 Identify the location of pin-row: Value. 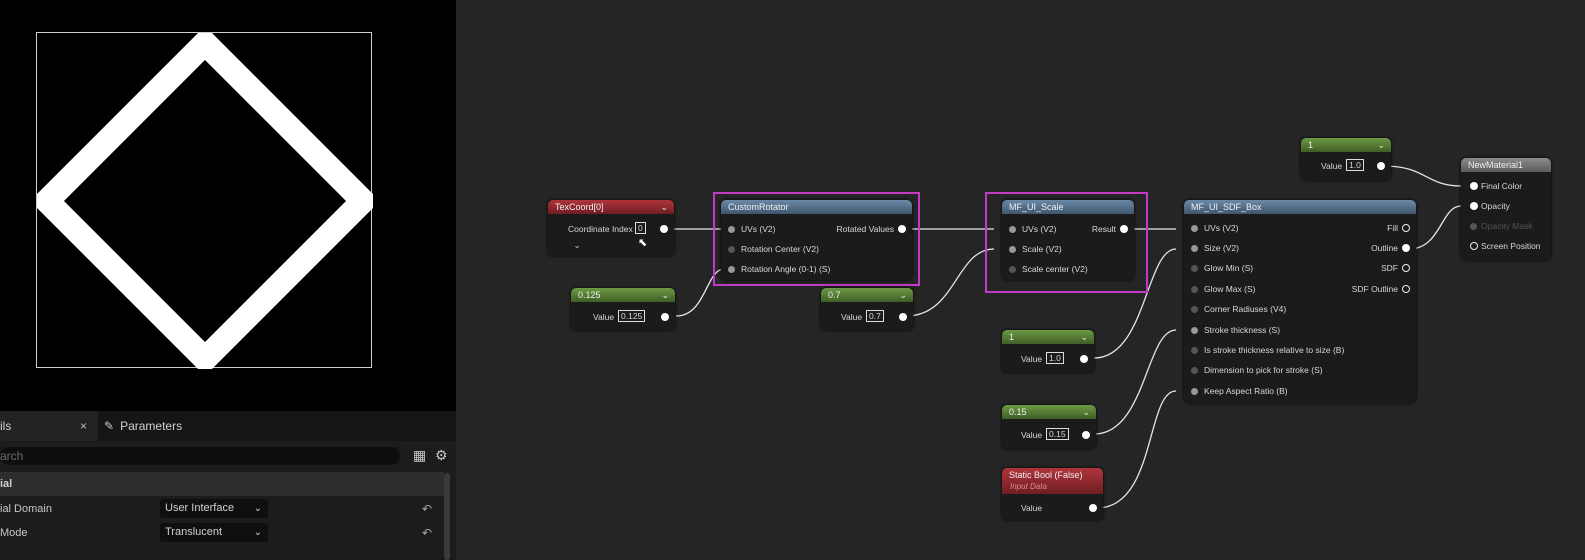
(1052, 508).